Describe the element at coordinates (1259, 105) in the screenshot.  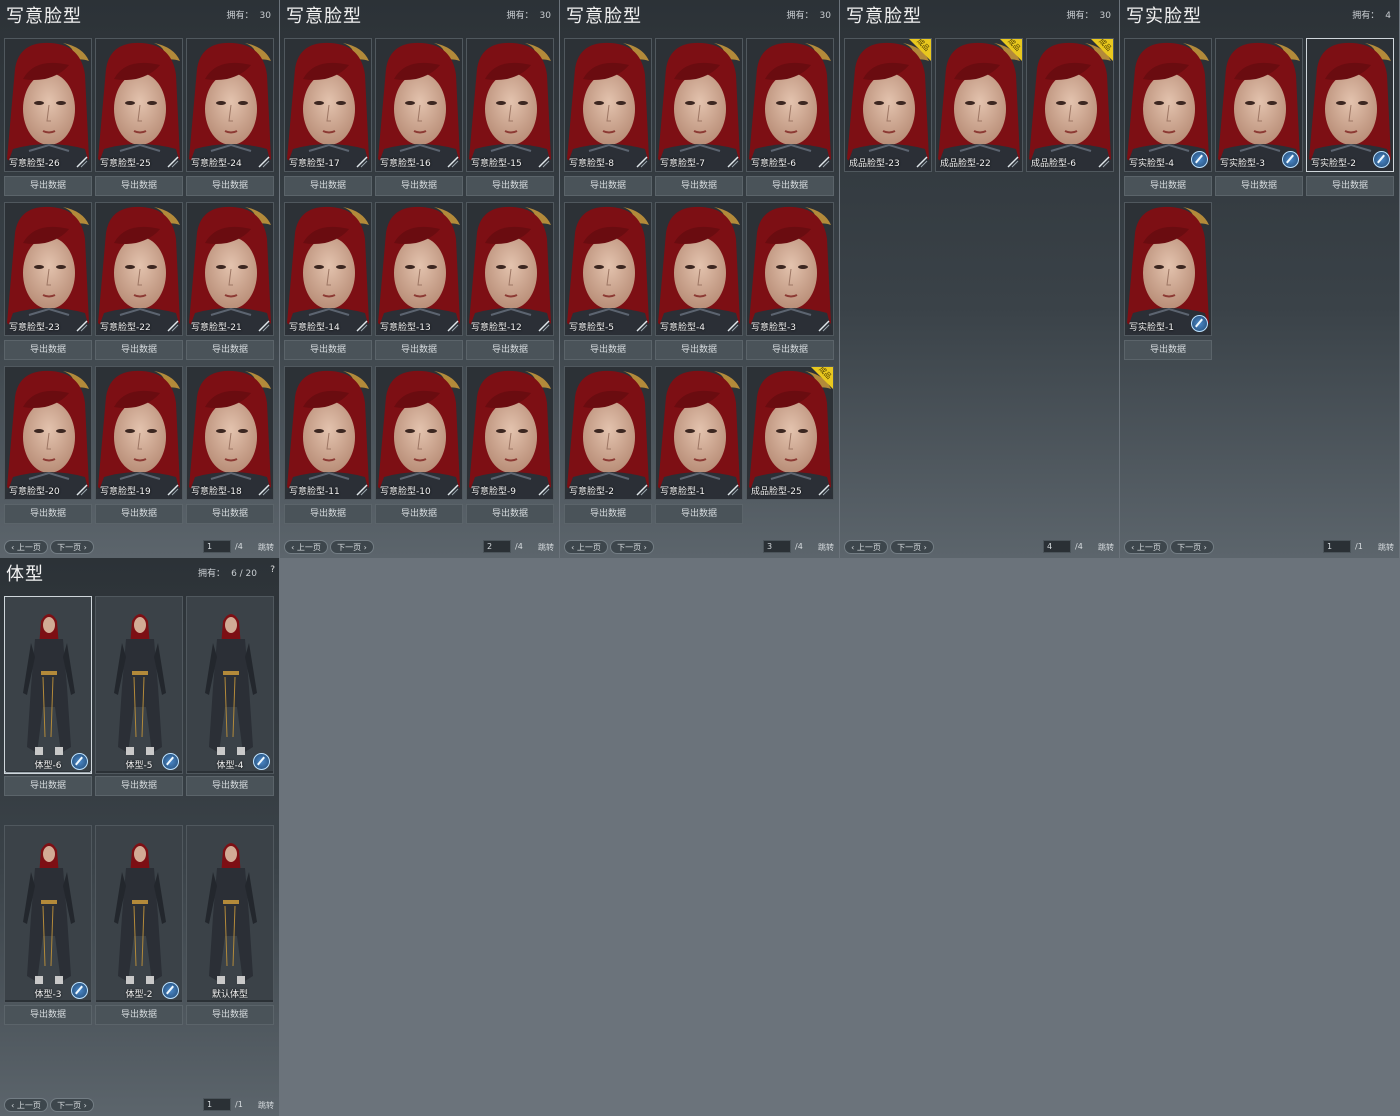
I see `face-card: 写实脸型-3` at that location.